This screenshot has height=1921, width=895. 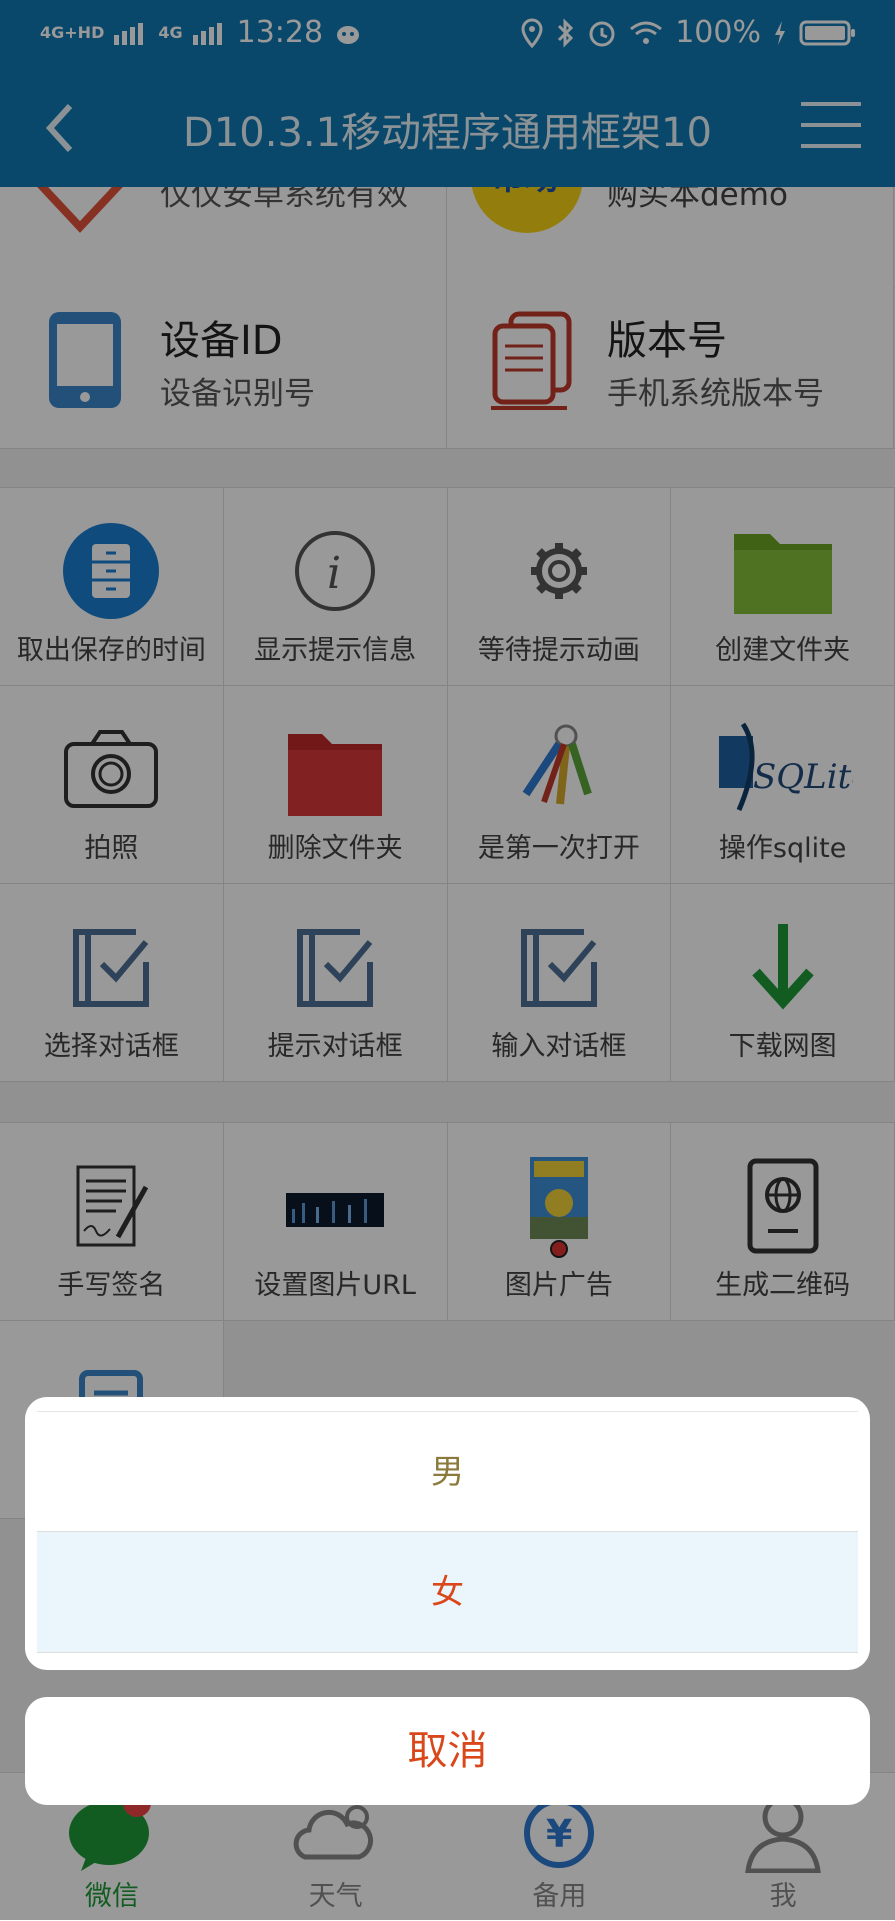 I want to click on option-female: 女, so click(x=447, y=1592).